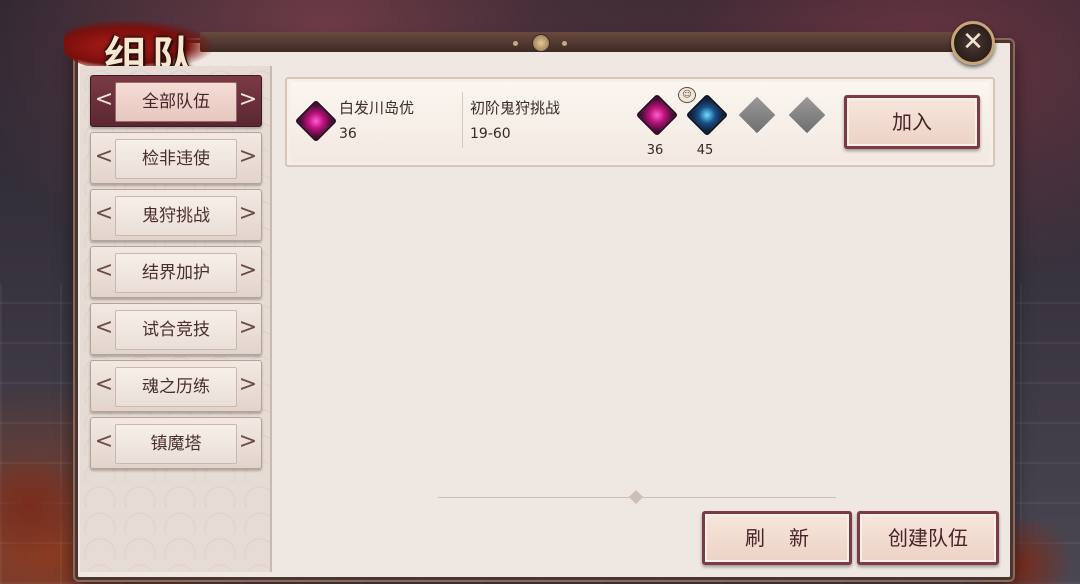 The width and height of the screenshot is (1080, 584). I want to click on join-button: 加入, so click(912, 122).